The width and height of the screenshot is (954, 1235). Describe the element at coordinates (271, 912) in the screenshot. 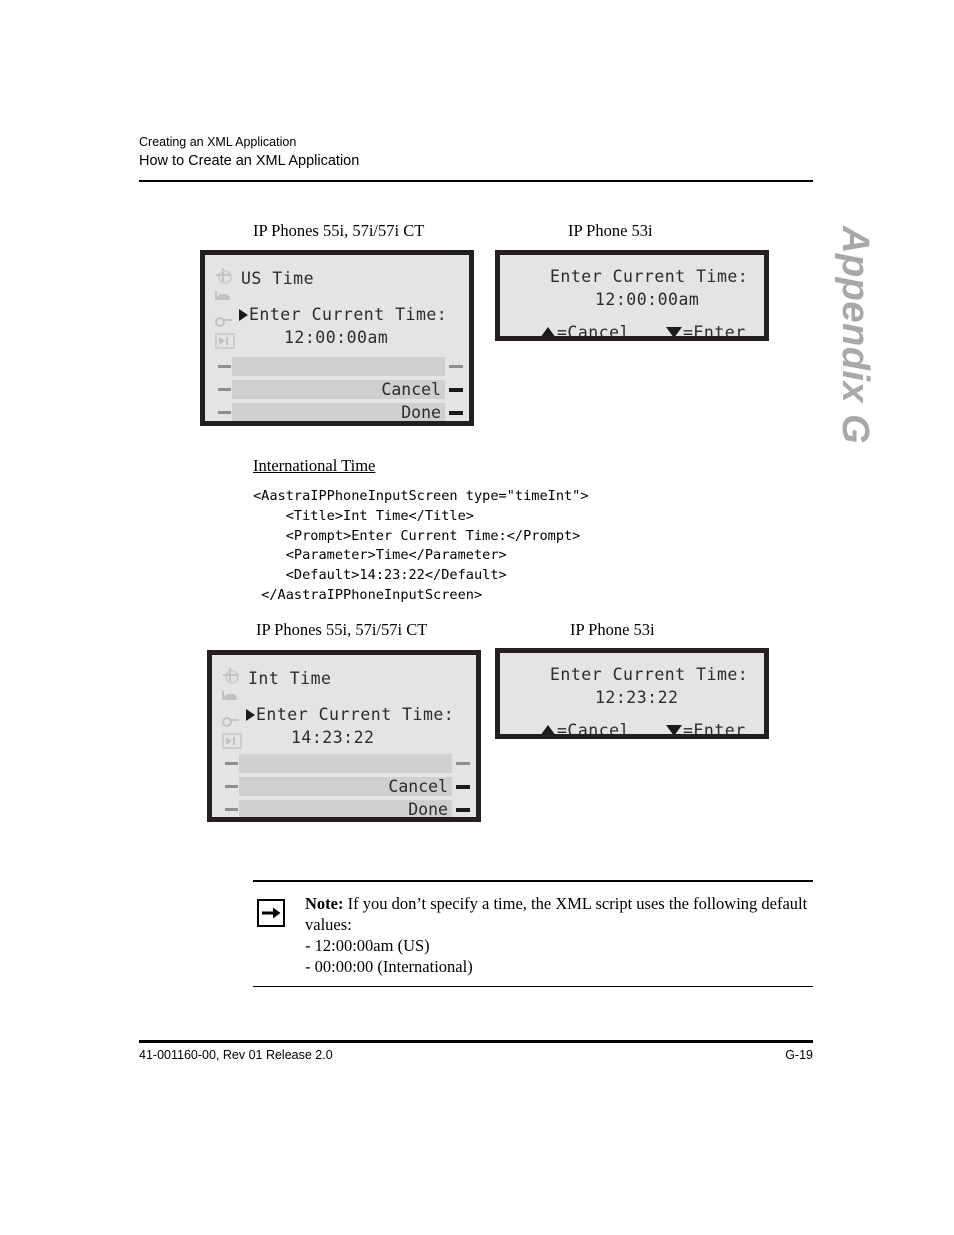

I see `right-arrow-icon` at that location.